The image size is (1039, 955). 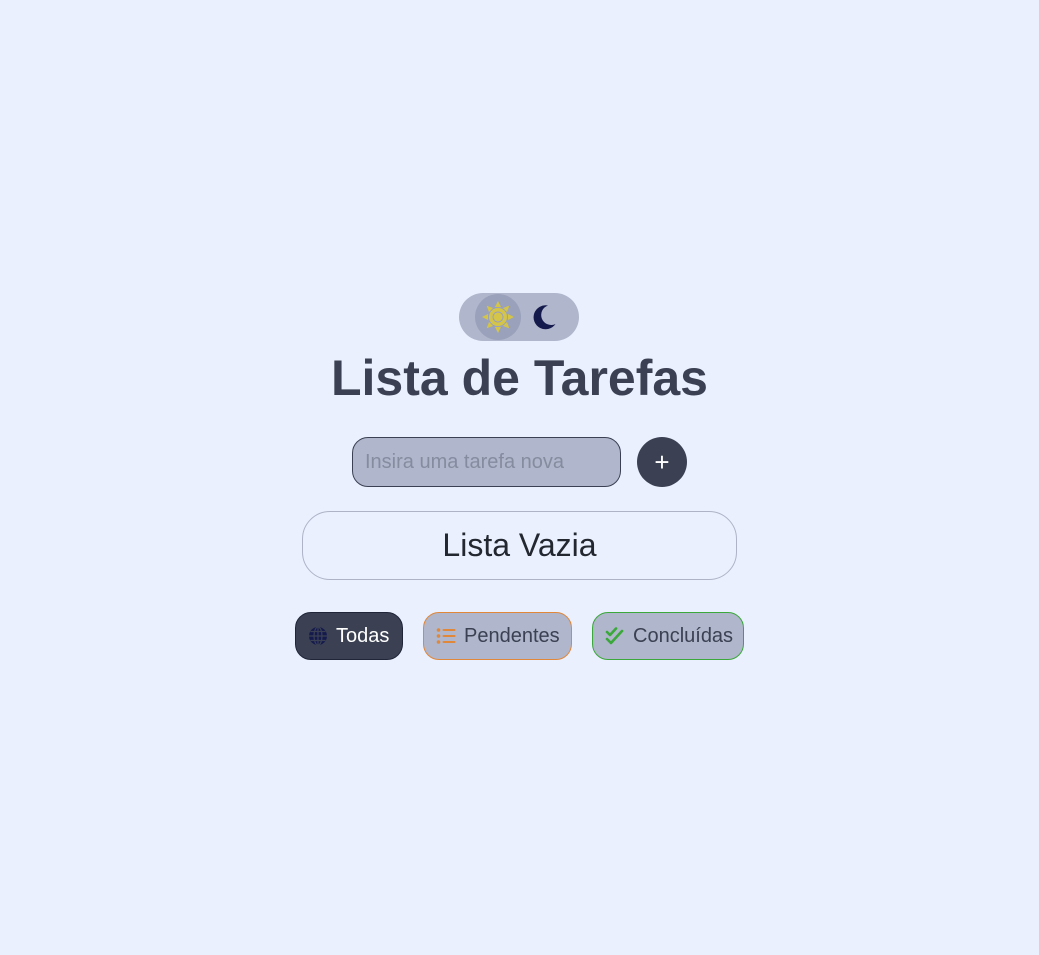 I want to click on theme-toggle, so click(x=519, y=317).